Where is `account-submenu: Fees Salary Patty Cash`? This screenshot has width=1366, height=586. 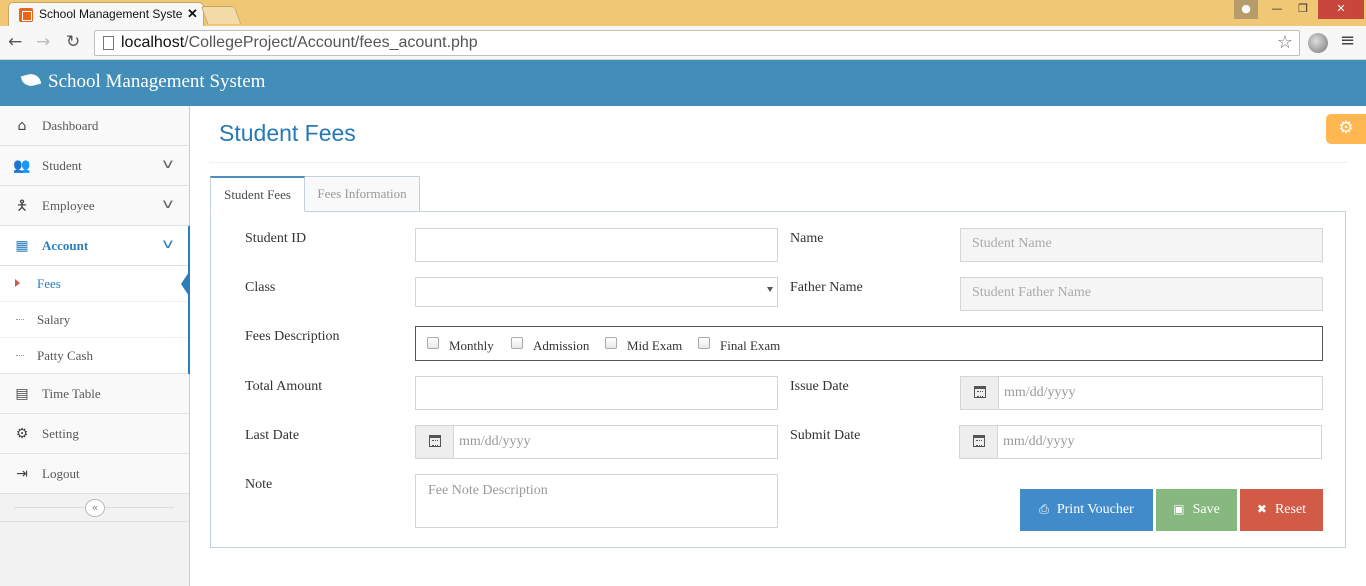
account-submenu: Fees Salary Patty Cash is located at coordinates (95, 320).